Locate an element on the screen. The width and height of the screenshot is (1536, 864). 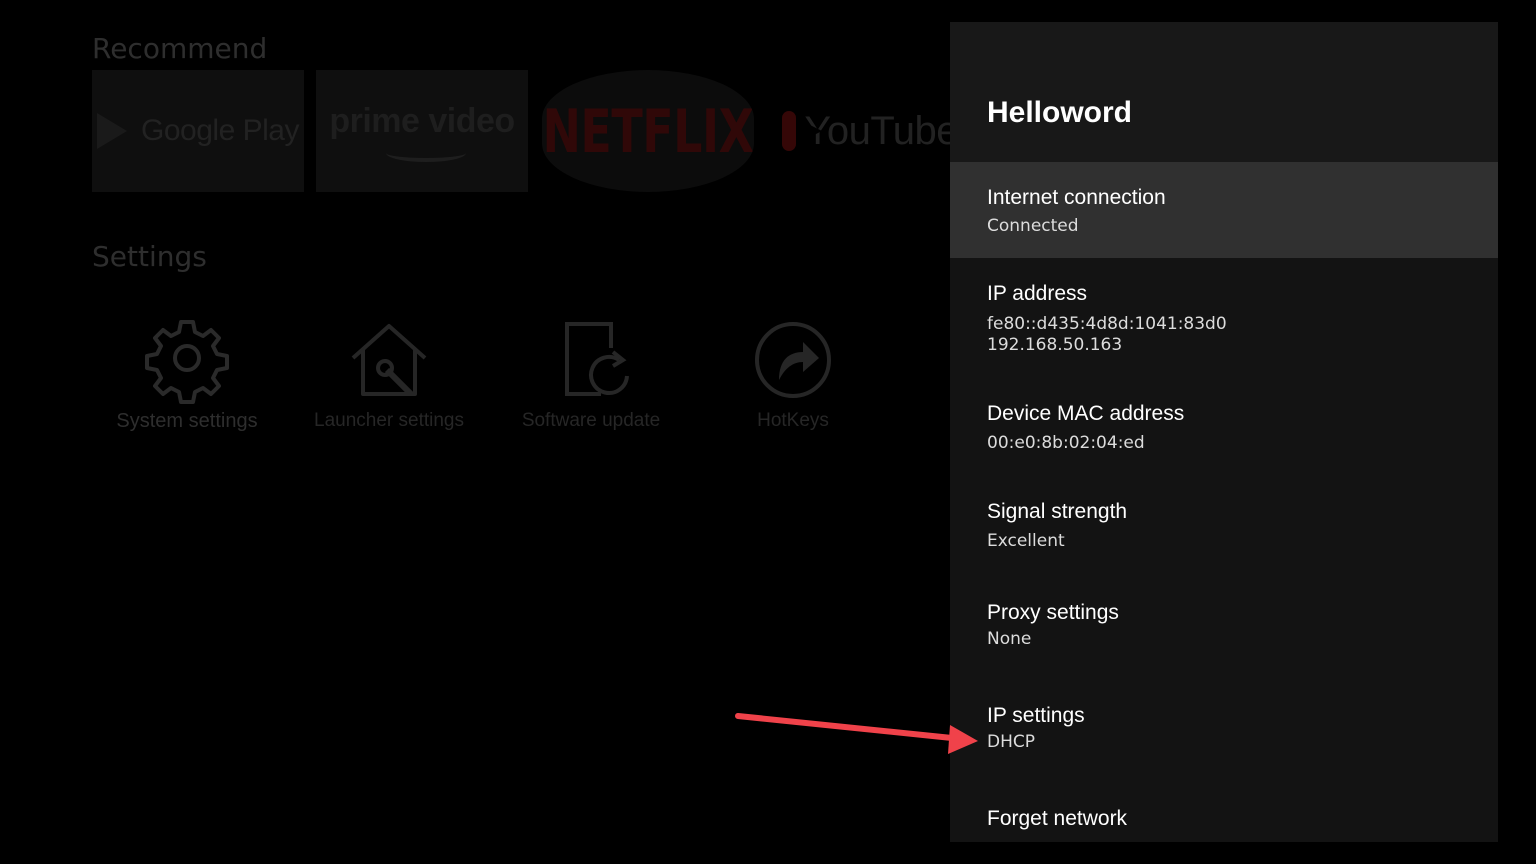
youtube-play-icon is located at coordinates (802, 131).